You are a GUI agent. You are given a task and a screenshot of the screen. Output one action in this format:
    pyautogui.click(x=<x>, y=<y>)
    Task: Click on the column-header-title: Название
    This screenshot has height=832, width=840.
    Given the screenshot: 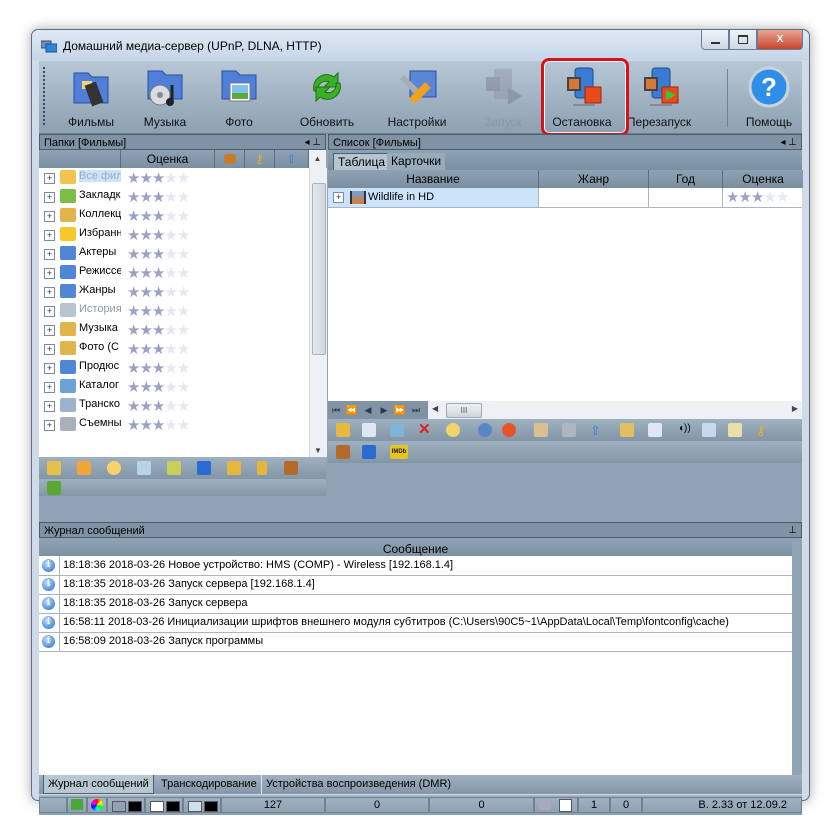 What is the action you would take?
    pyautogui.click(x=433, y=179)
    